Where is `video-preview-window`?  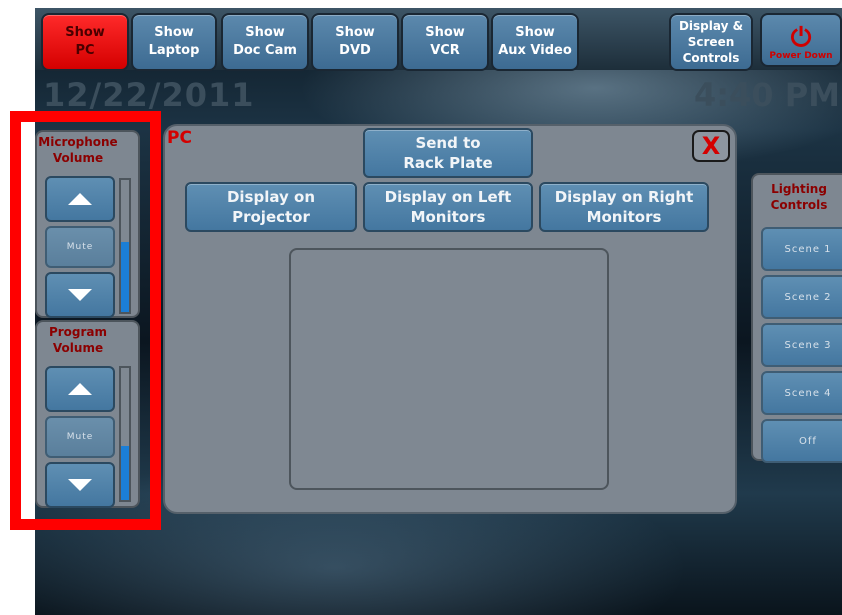
video-preview-window is located at coordinates (449, 369).